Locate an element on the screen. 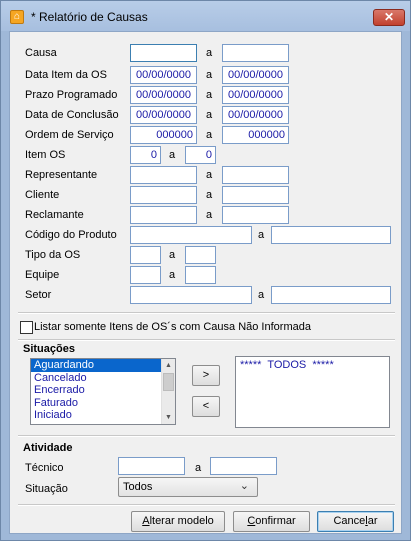 This screenshot has width=411, height=541. label-representante: Representante is located at coordinates (61, 175).